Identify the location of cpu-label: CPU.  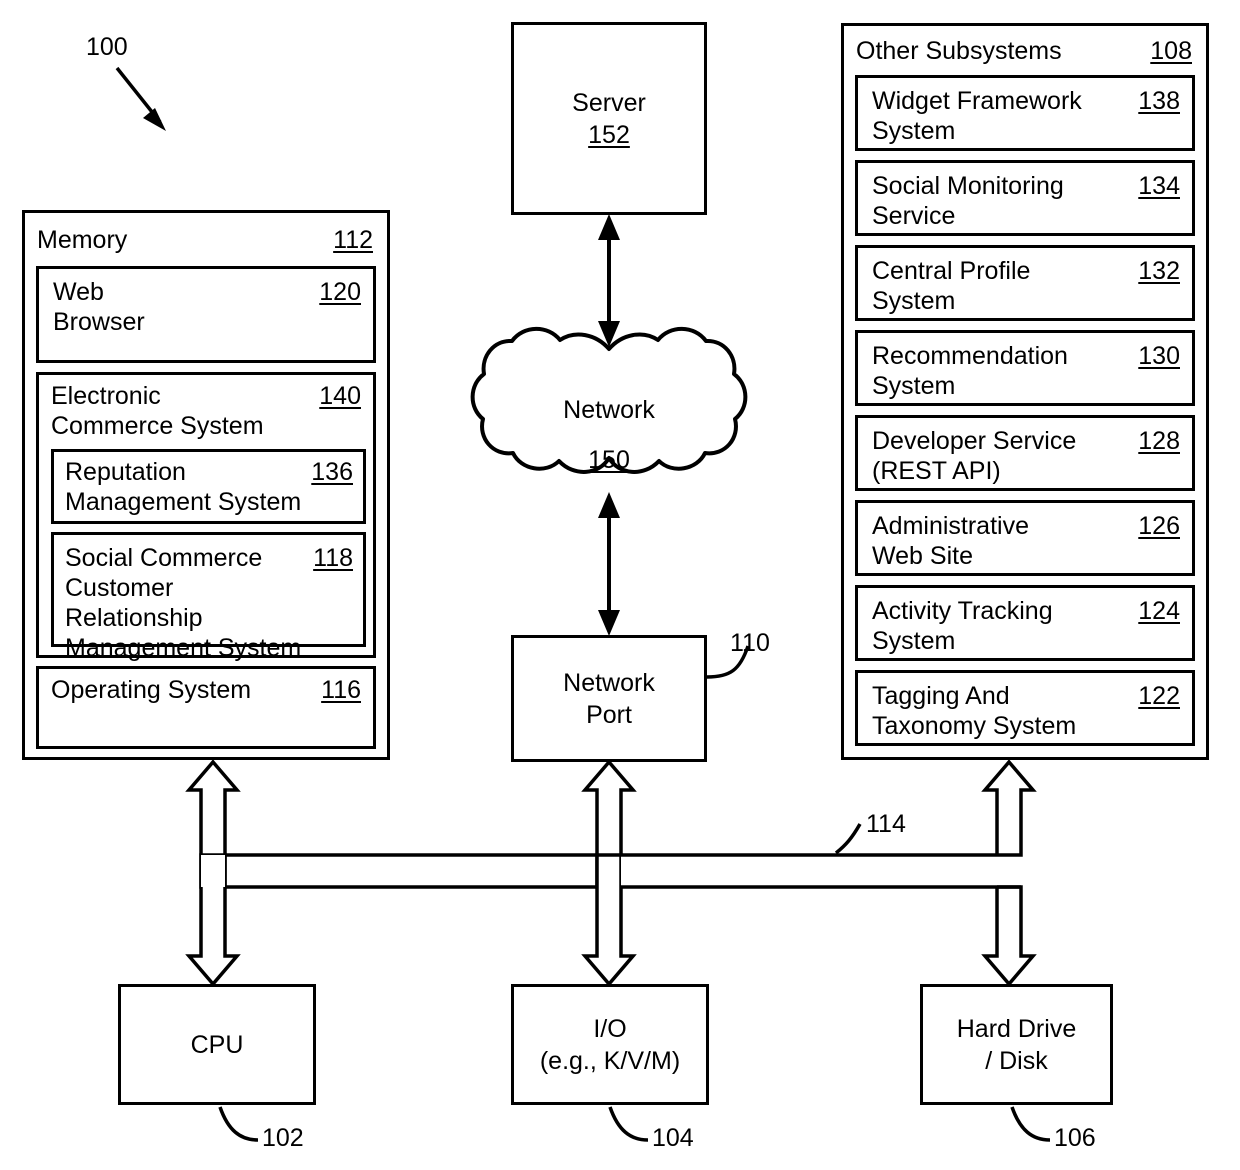
(217, 1044).